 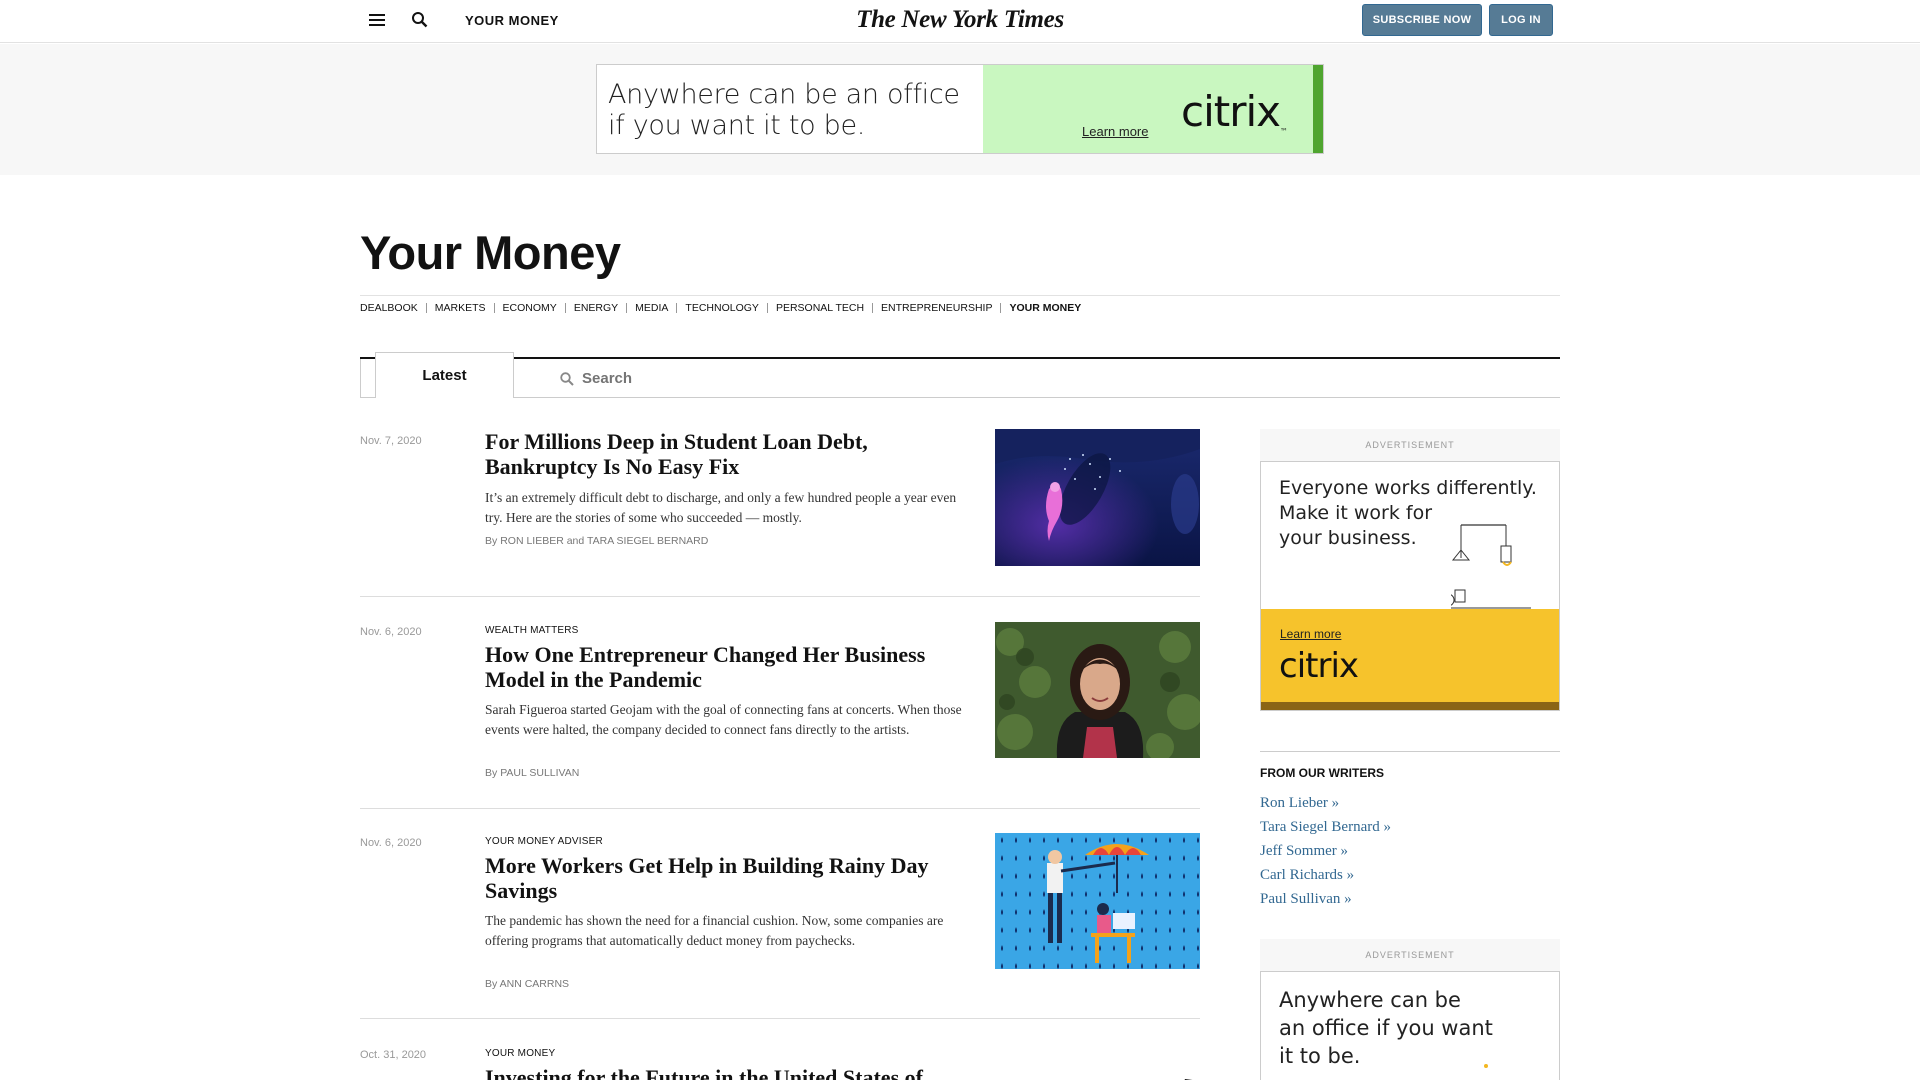 What do you see at coordinates (936, 308) in the screenshot?
I see `subnav-entrepreneurship: ENTREPRENEURSHIP` at bounding box center [936, 308].